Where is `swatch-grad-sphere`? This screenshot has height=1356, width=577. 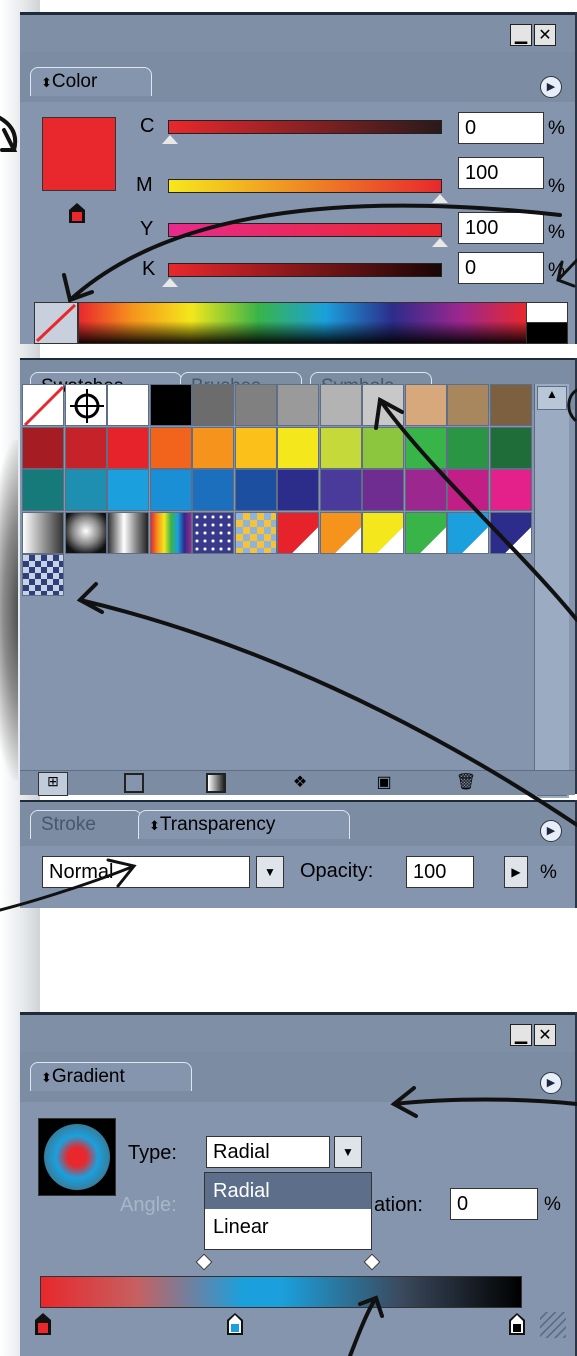 swatch-grad-sphere is located at coordinates (85, 532).